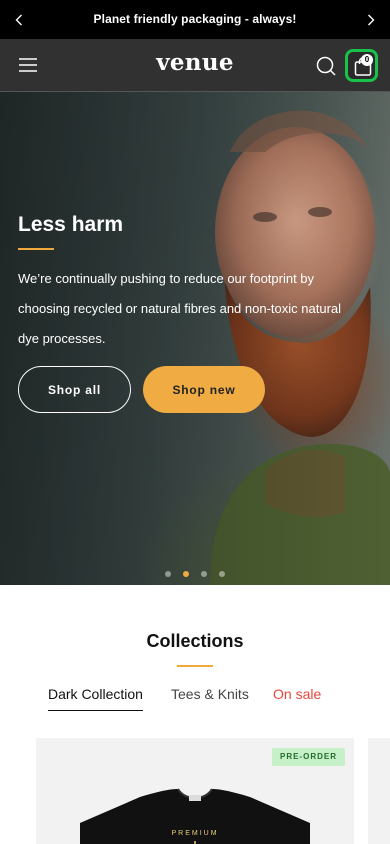  I want to click on slide-dot-active, so click(186, 574).